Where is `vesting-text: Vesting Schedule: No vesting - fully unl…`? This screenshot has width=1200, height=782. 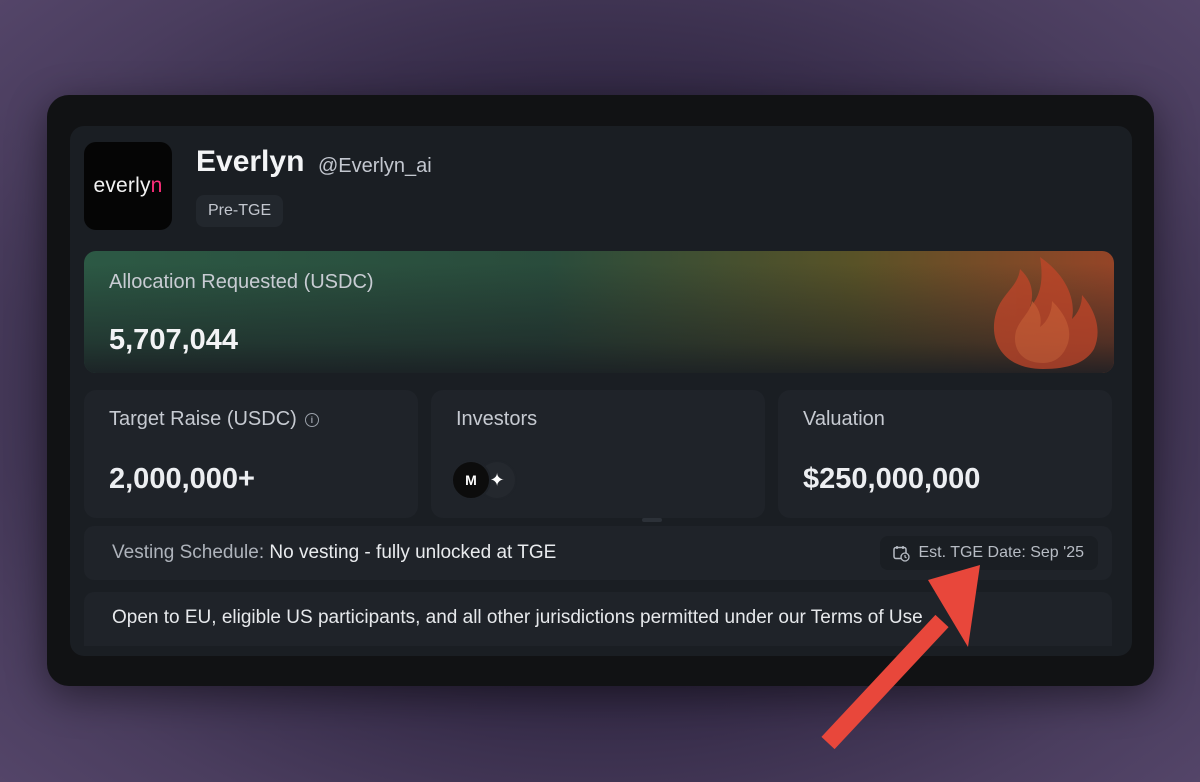
vesting-text: Vesting Schedule: No vesting - fully unl… is located at coordinates (334, 553).